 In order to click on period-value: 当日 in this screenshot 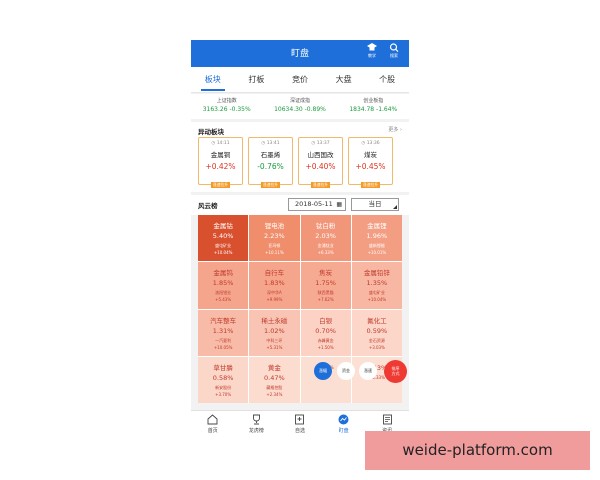, I will do `click(375, 204)`.